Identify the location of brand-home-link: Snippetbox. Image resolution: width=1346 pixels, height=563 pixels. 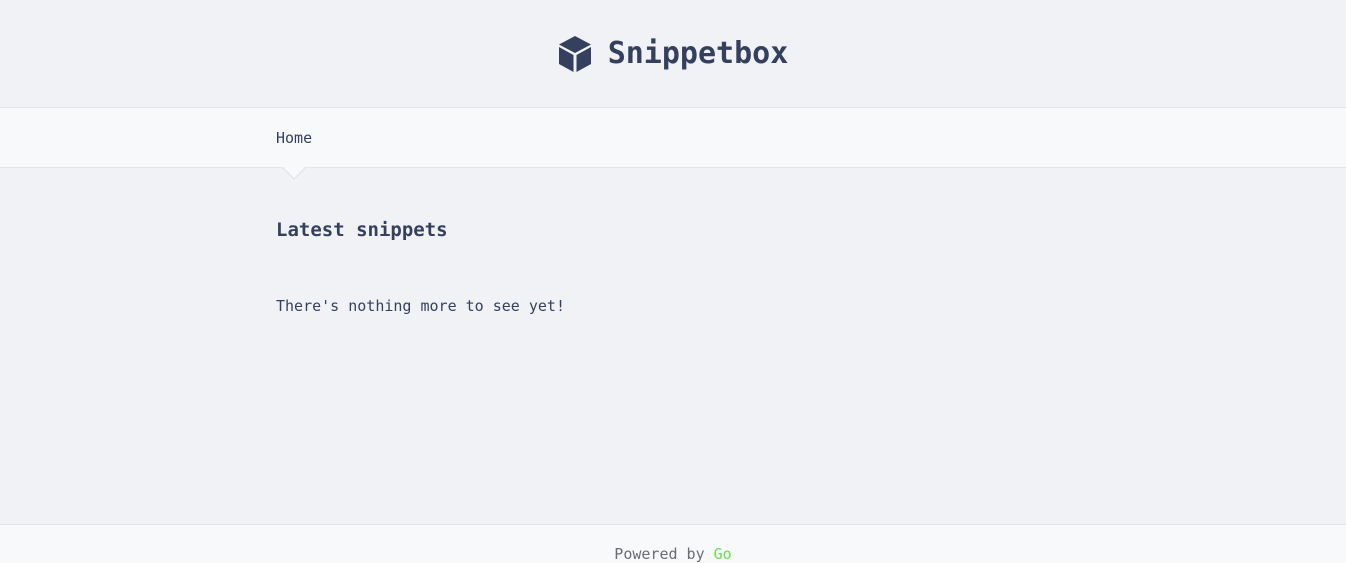
(673, 54).